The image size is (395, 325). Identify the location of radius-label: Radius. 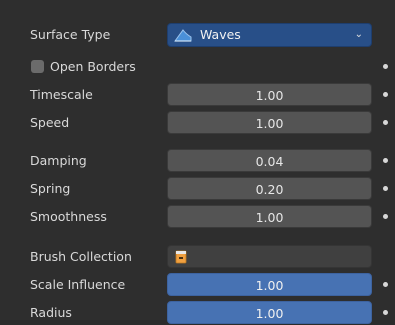
(51, 312).